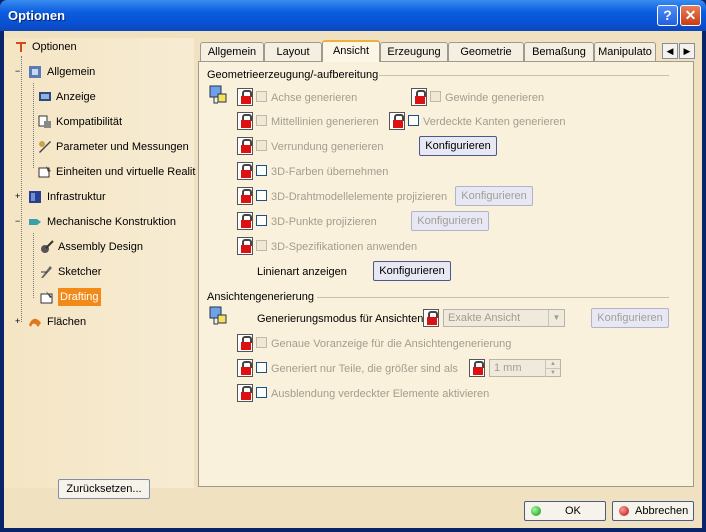 The height and width of the screenshot is (532, 706). I want to click on punkte-checkbox, so click(261, 220).